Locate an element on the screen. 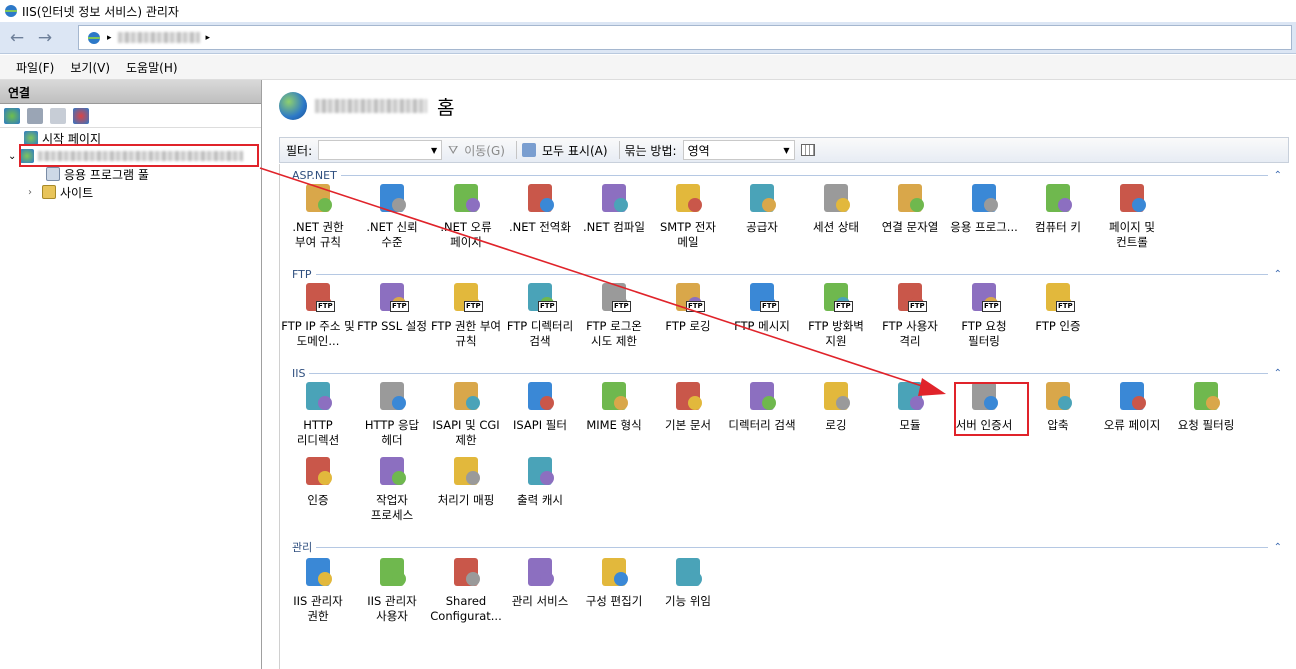 The image size is (1296, 669). feature-item: FTP FTP SSL 설정 is located at coordinates (392, 307).